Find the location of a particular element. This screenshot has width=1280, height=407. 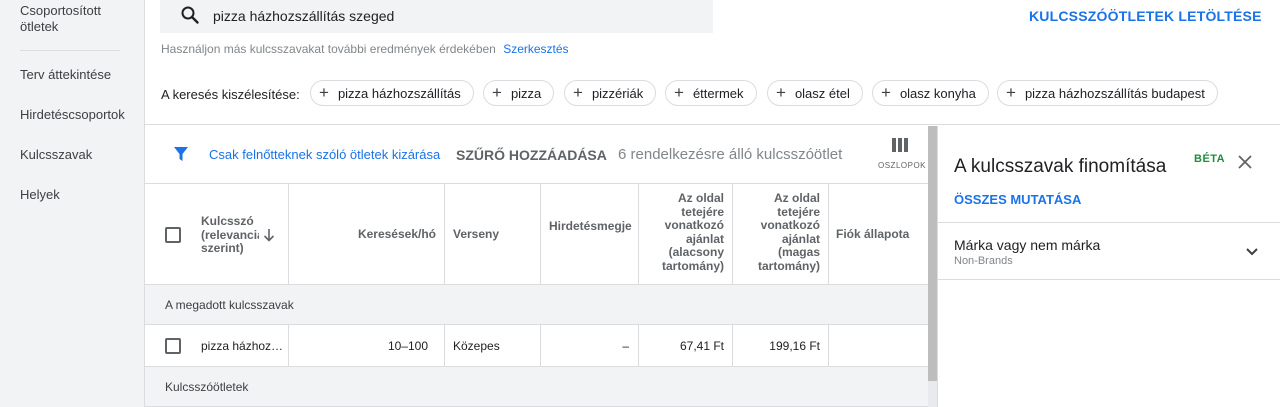

sidebar-item-ad-groups: Hirdetéscsoportok is located at coordinates (72, 115).